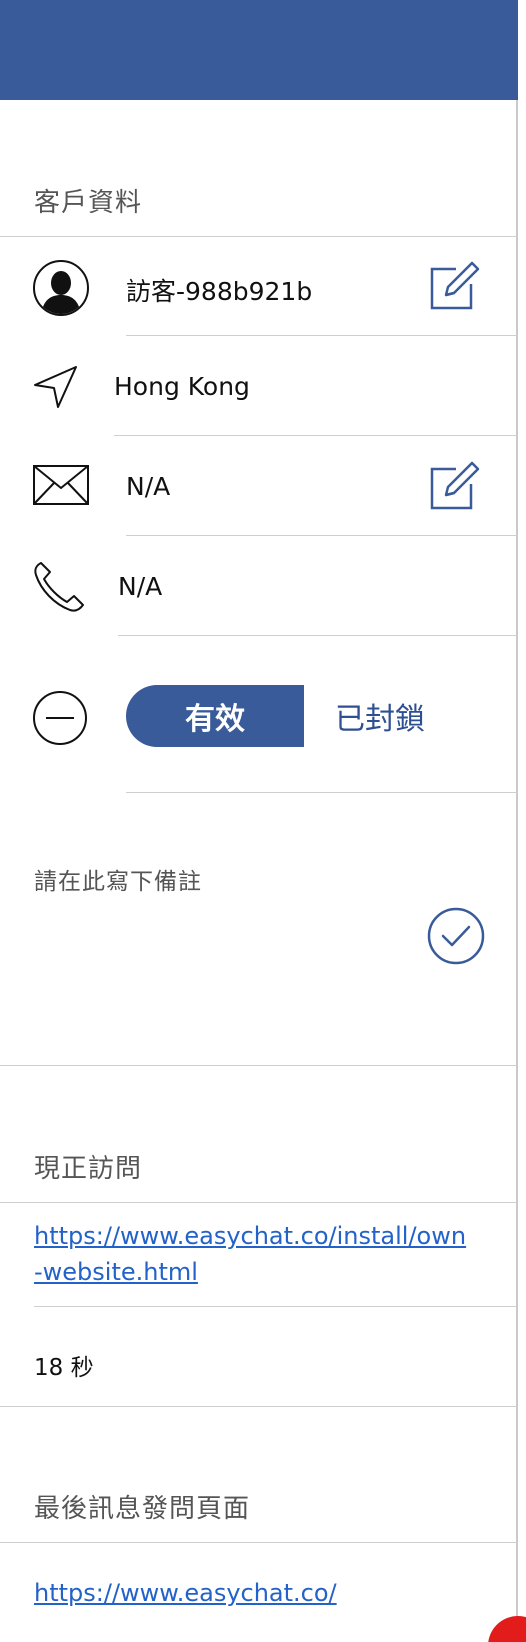  What do you see at coordinates (454, 486) in the screenshot?
I see `edit-email-icon` at bounding box center [454, 486].